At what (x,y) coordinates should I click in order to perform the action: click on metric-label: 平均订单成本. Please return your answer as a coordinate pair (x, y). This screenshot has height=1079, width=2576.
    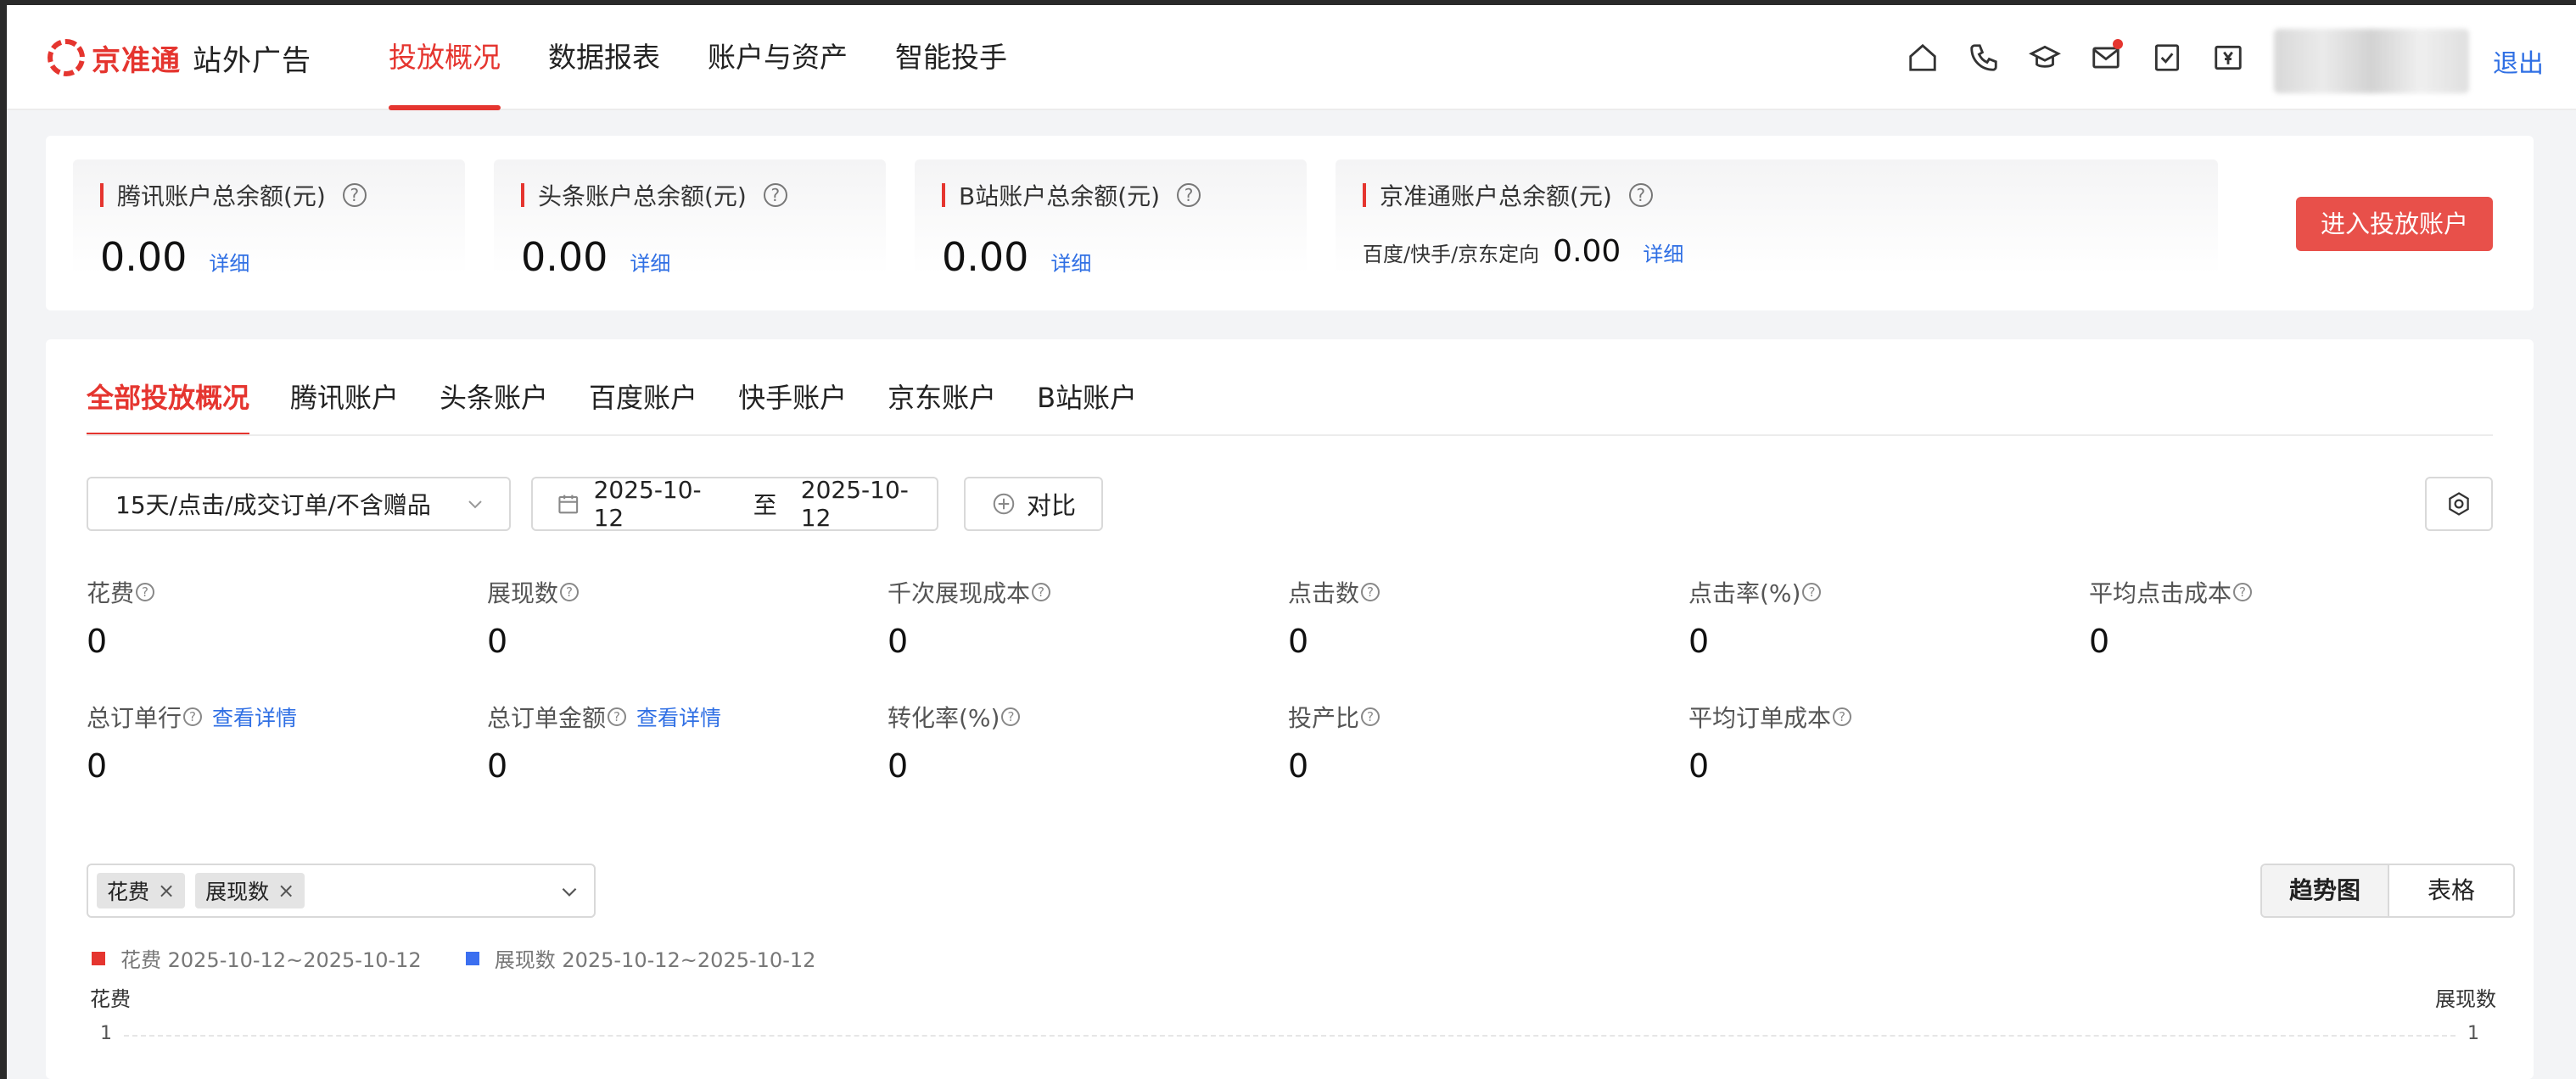
    Looking at the image, I should click on (1760, 718).